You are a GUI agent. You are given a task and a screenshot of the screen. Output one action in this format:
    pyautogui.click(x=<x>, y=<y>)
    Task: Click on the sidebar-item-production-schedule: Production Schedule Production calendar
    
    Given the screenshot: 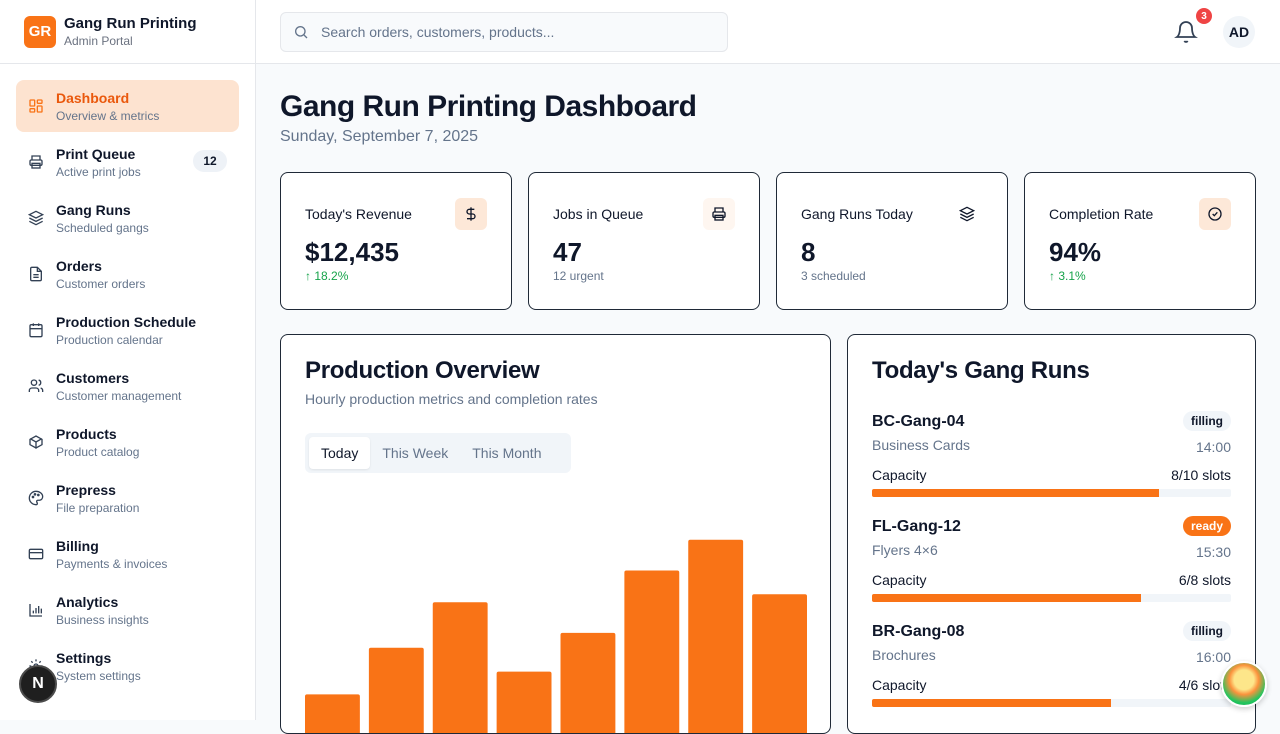 What is the action you would take?
    pyautogui.click(x=127, y=330)
    